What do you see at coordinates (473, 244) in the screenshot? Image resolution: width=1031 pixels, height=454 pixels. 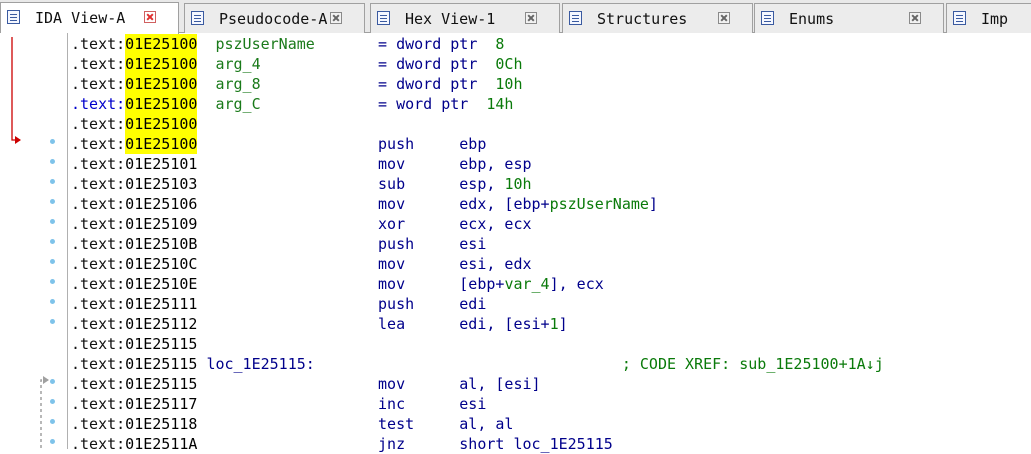 I see `operand: esi` at bounding box center [473, 244].